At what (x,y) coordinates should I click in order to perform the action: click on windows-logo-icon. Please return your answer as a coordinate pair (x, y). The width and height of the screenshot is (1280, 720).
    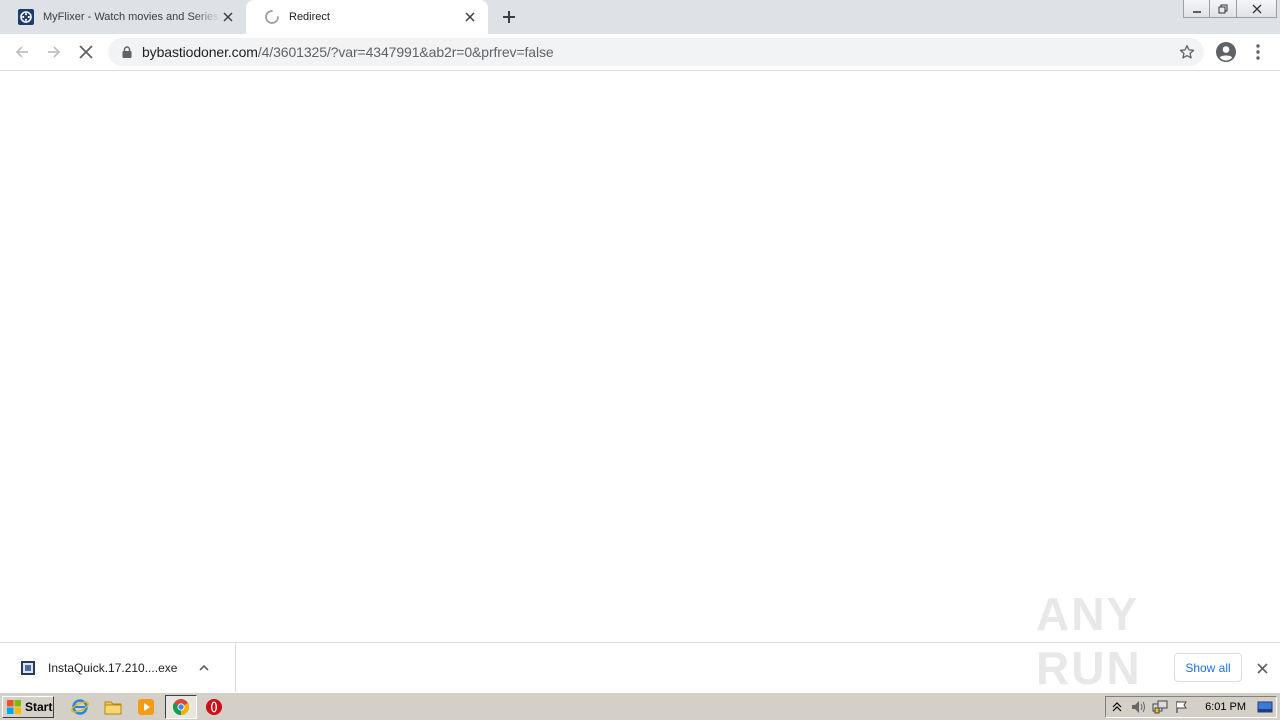
    Looking at the image, I should click on (14, 707).